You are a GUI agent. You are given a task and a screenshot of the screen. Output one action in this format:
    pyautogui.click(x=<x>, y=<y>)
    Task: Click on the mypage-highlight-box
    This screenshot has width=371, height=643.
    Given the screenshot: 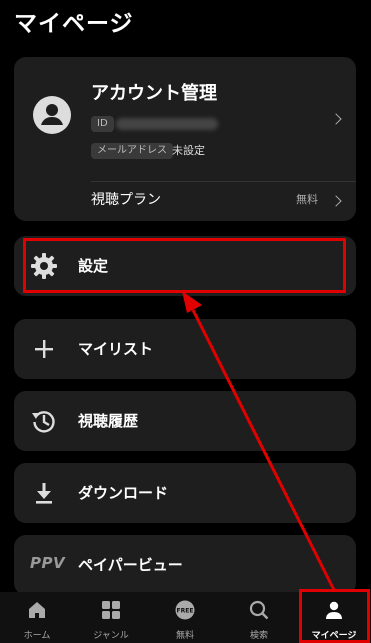 What is the action you would take?
    pyautogui.click(x=334, y=616)
    